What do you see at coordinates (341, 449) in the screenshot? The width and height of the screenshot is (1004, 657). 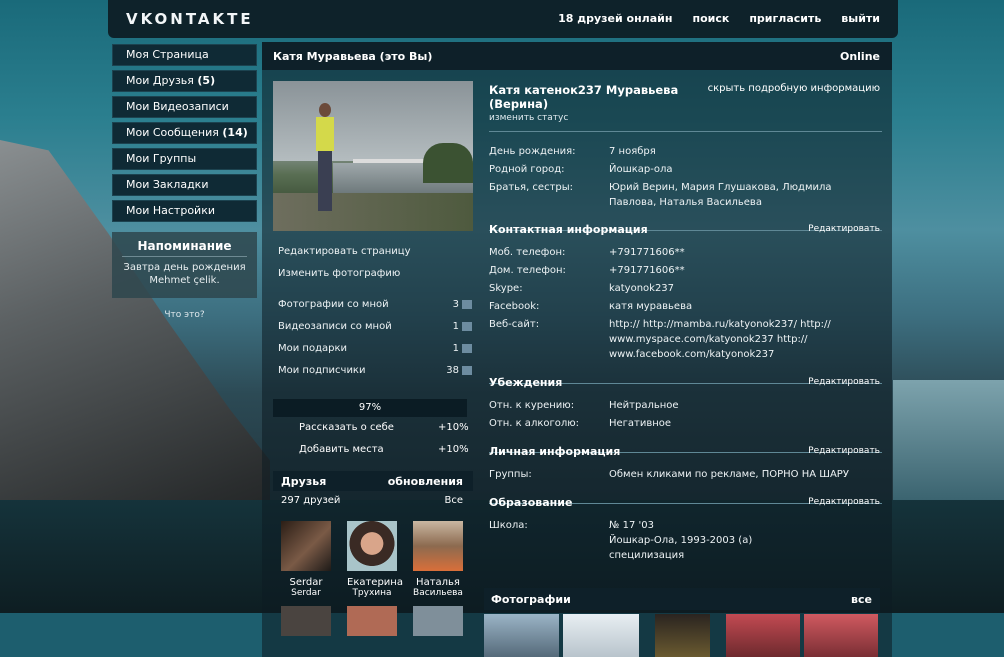 I see `progress-item-label: Добавить места` at bounding box center [341, 449].